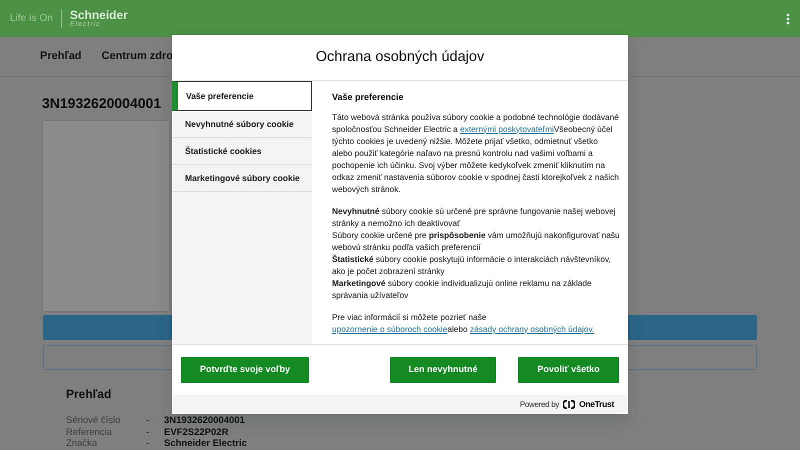 The image size is (800, 450). Describe the element at coordinates (368, 97) in the screenshot. I see `content-heading: Vaše preferencie` at that location.